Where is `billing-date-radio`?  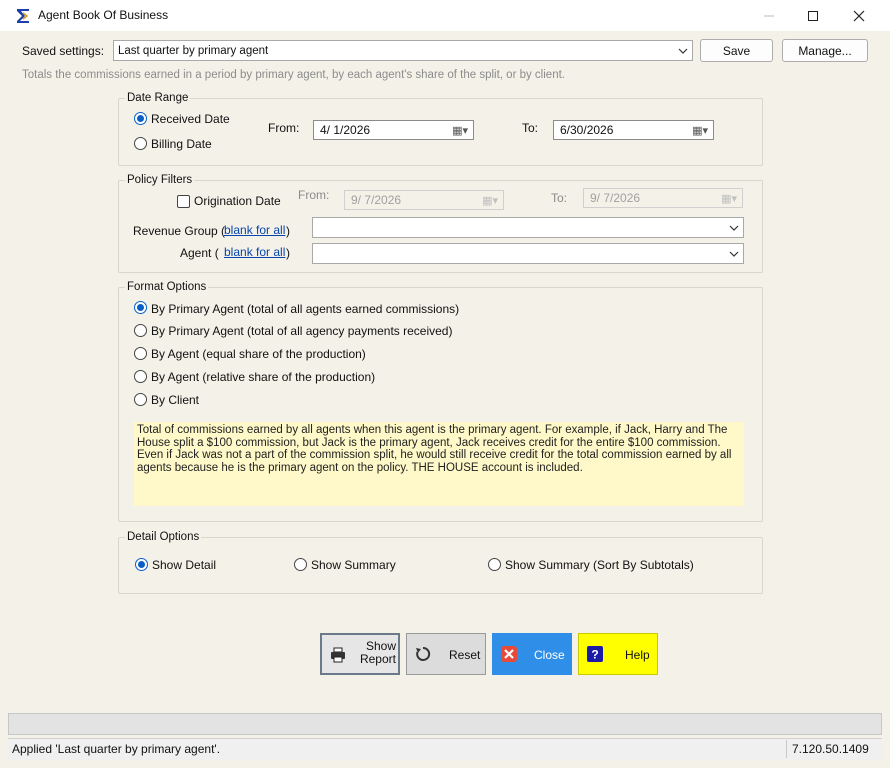 billing-date-radio is located at coordinates (140, 143).